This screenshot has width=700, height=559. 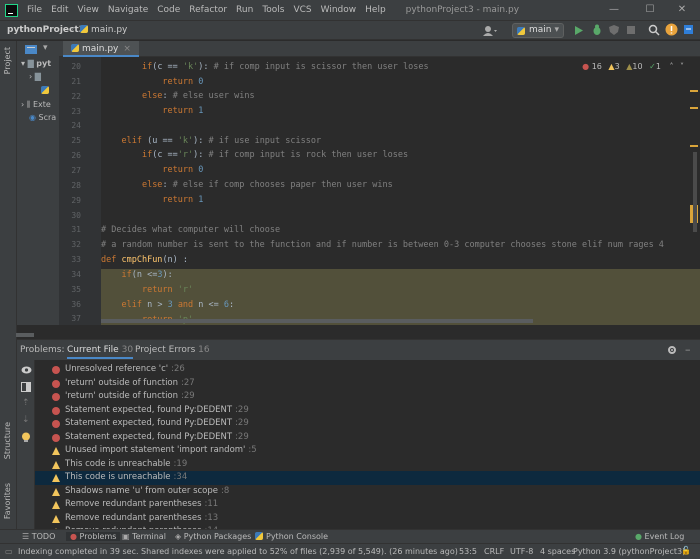 I want to click on problem-item: 'return' outside of function:29, so click(x=367, y=397).